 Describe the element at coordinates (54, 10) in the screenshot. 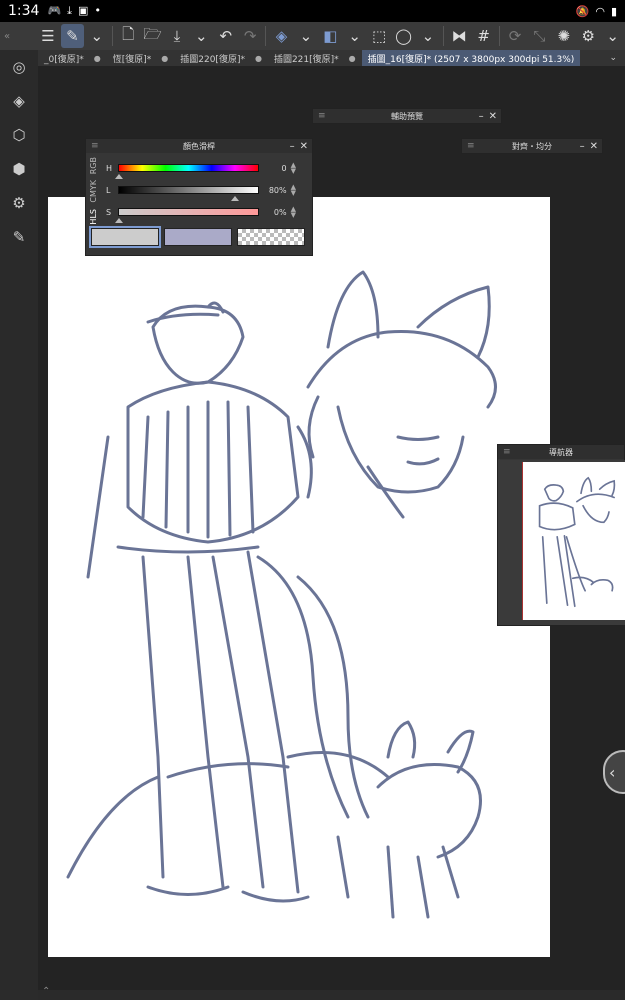

I see `gamepad-icon: 🎮` at that location.